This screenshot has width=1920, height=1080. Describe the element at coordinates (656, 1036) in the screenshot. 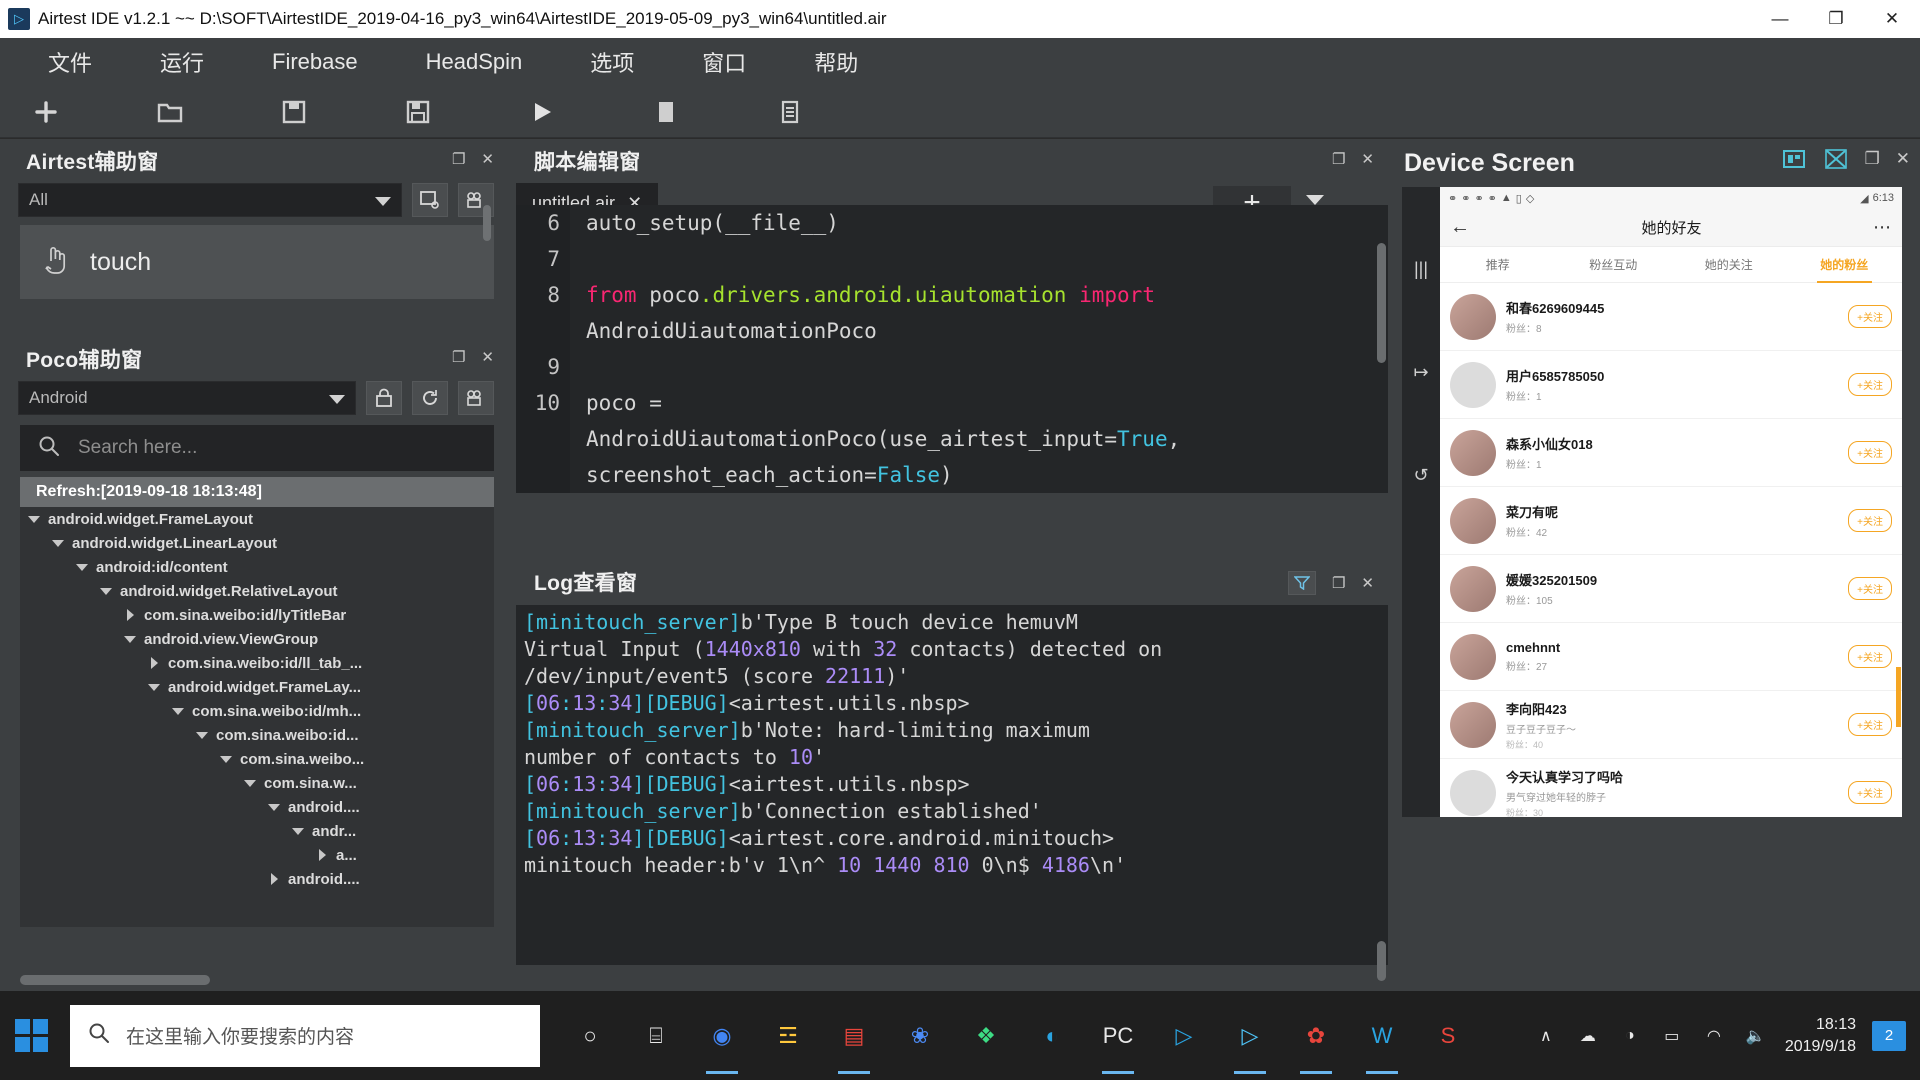

I see `task-view-icon: ⌸` at that location.